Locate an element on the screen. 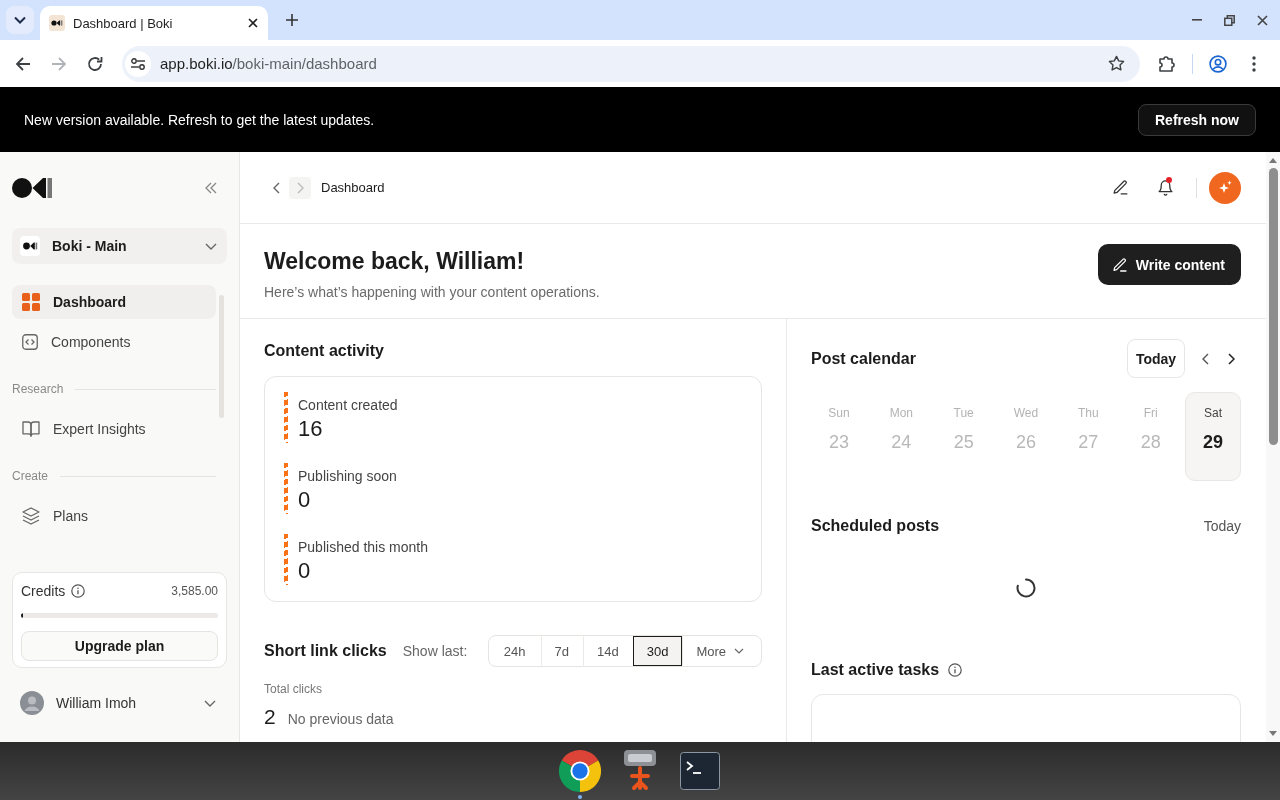 This screenshot has width=1280, height=800. code-icon is located at coordinates (30, 342).